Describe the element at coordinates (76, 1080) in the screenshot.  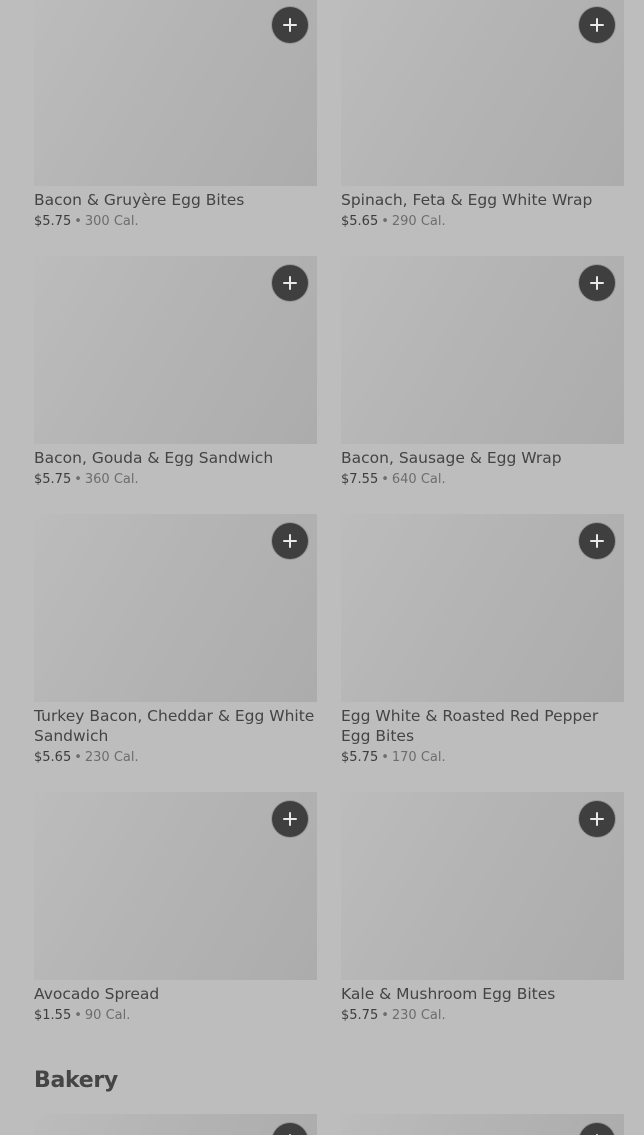
I see `bakery-section-title: Bakery` at that location.